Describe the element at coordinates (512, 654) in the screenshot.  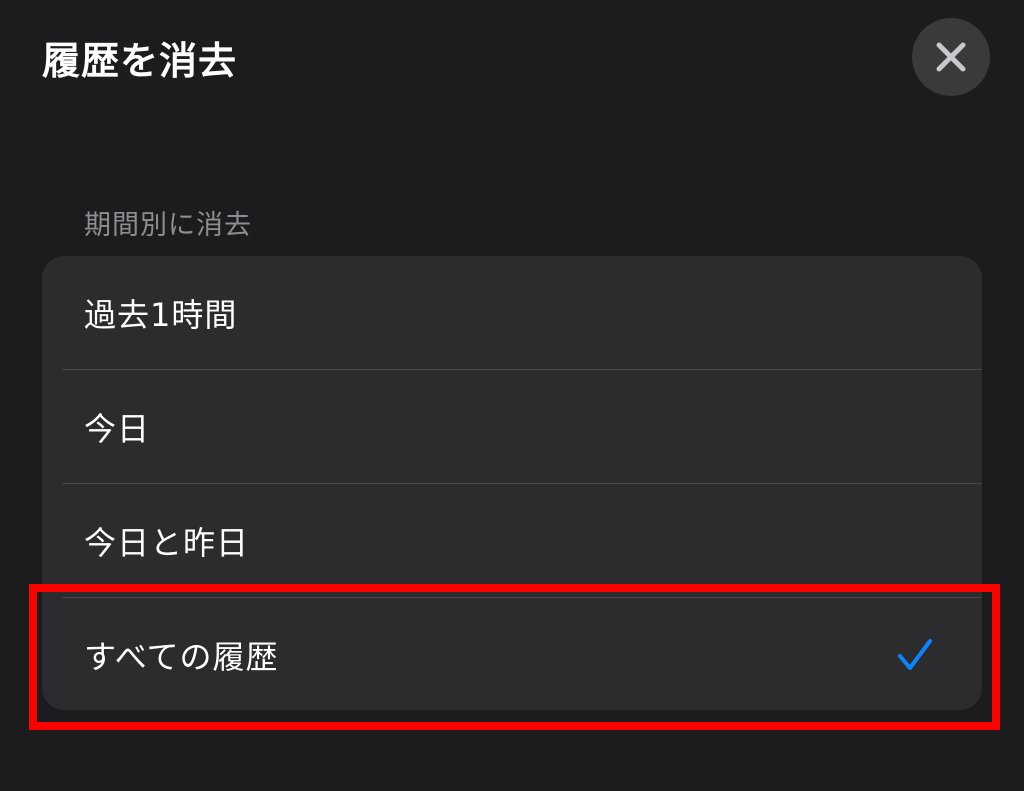
I see `option-all-history: すべての履歴` at that location.